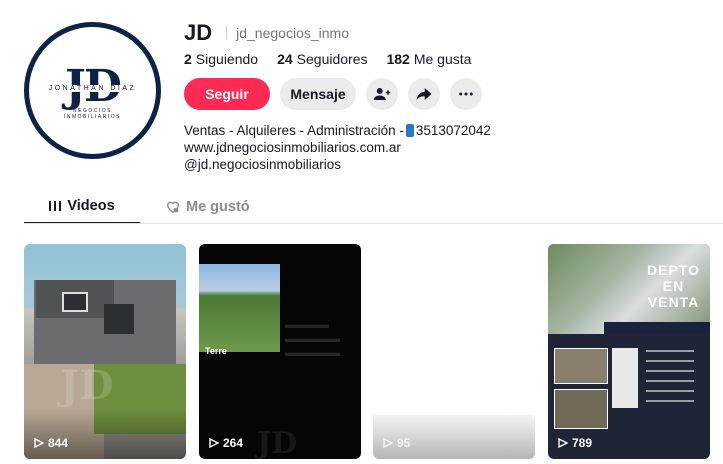 This screenshot has width=723, height=464. I want to click on profile-actions: Seguir Mensaje, so click(444, 94).